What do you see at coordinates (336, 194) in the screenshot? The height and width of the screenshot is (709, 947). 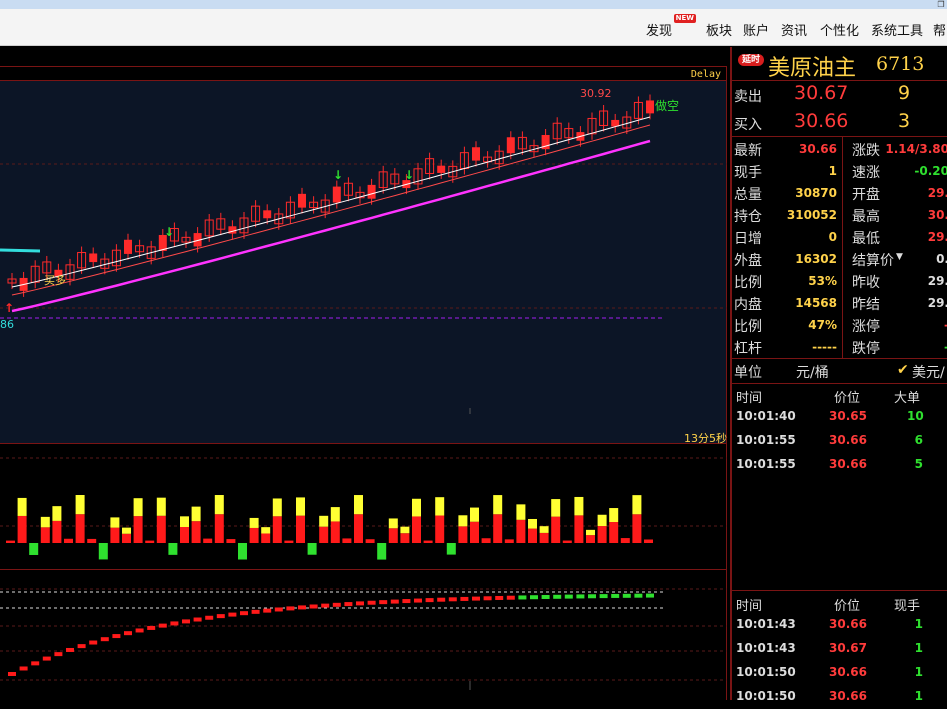 I see `candle-down` at bounding box center [336, 194].